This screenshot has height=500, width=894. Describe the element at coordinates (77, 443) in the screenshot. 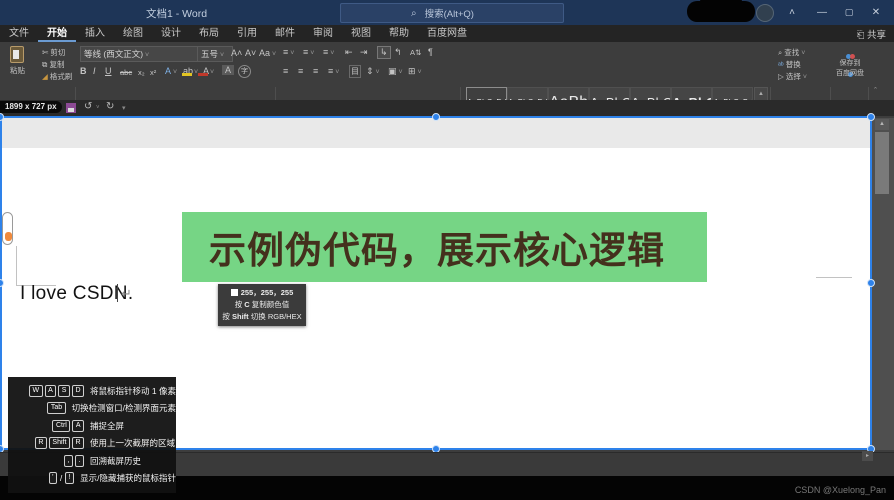

I see `key-r: R` at that location.